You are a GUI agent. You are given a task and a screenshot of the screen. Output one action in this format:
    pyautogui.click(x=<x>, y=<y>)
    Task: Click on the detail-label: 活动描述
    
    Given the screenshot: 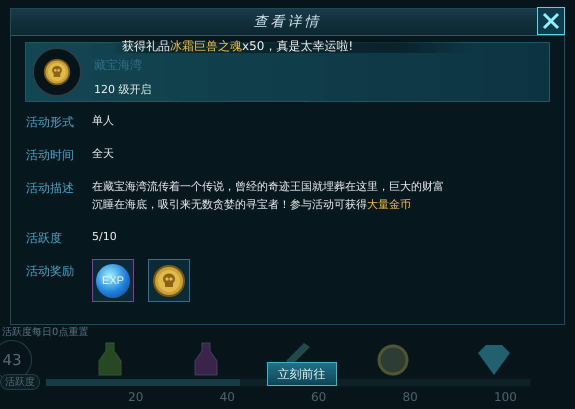 What is the action you would take?
    pyautogui.click(x=50, y=188)
    